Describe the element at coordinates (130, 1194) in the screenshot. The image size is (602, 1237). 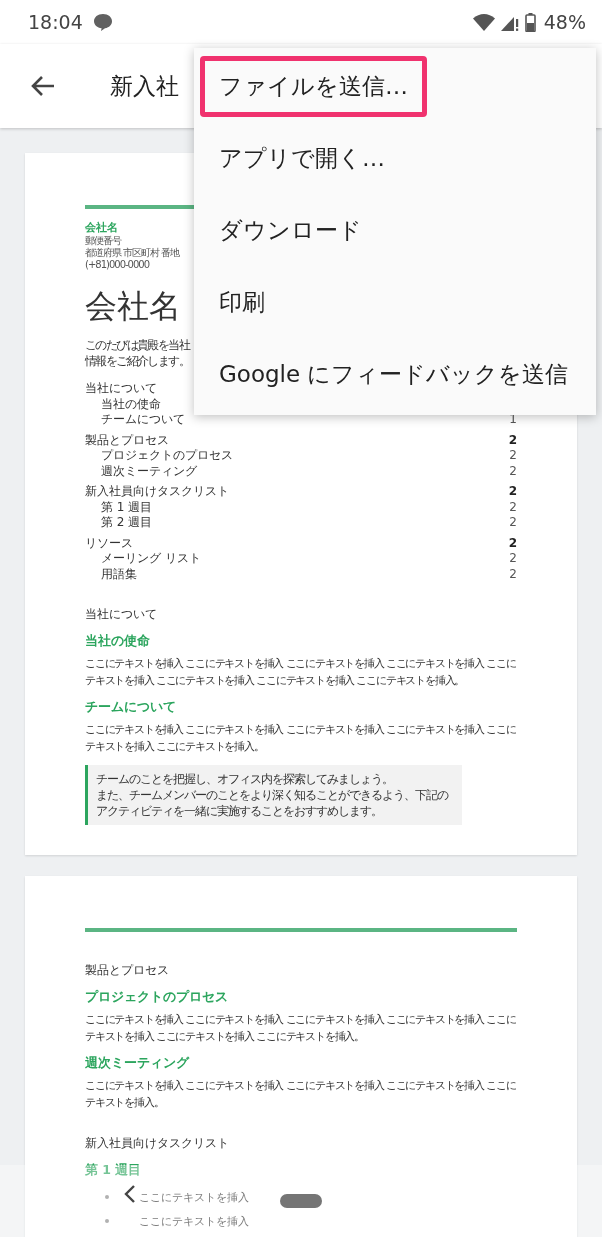
I see `back-chevron-icon` at that location.